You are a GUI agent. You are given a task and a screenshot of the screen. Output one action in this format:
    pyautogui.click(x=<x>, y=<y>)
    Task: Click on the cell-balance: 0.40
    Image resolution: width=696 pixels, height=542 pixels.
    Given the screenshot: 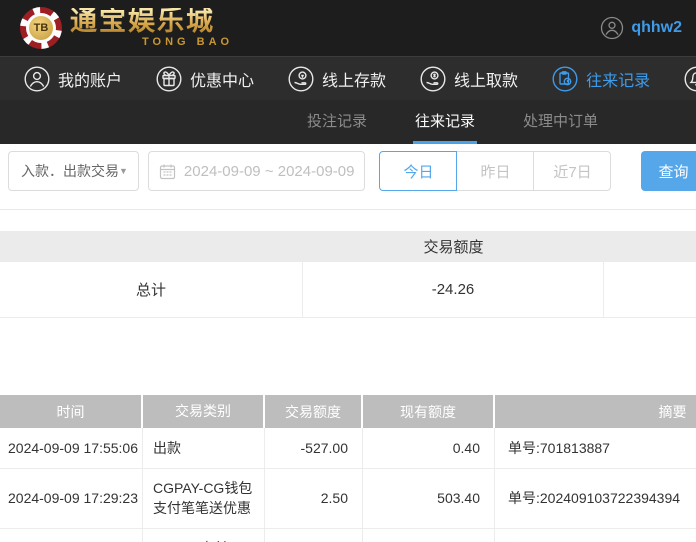 What is the action you would take?
    pyautogui.click(x=429, y=448)
    